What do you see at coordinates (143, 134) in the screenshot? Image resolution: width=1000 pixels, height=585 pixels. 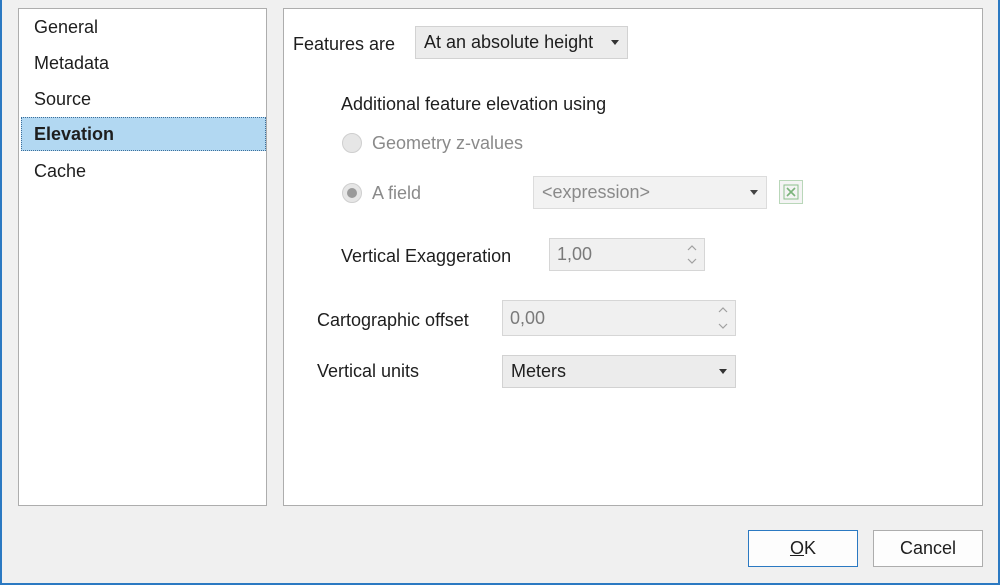 I see `nav-item-elevation: Elevation` at bounding box center [143, 134].